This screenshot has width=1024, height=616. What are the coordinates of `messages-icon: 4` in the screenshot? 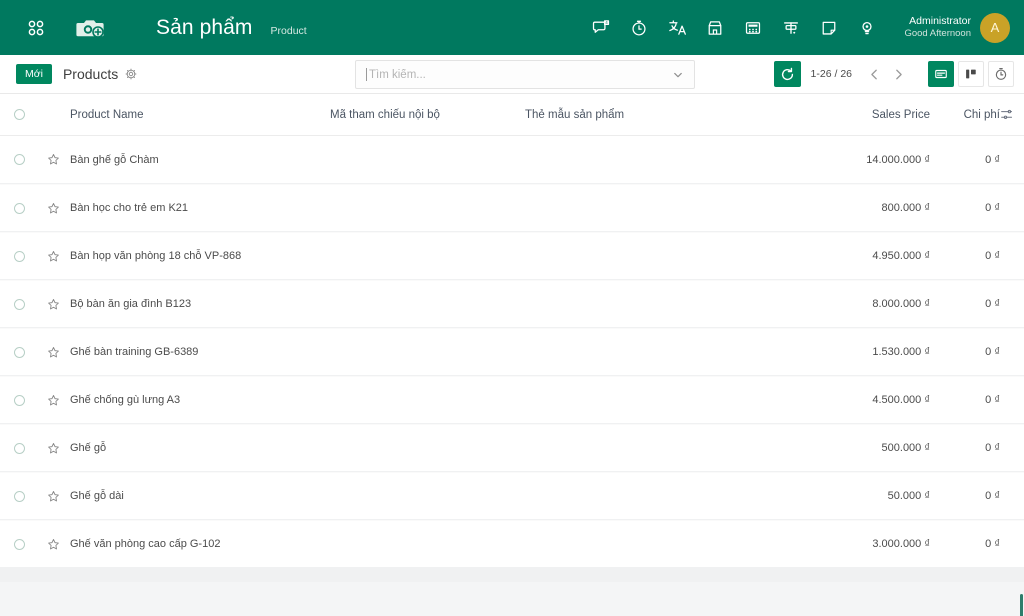 It's located at (601, 28).